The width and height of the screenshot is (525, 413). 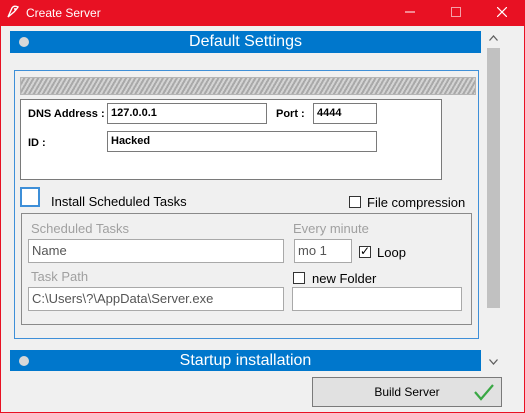 I want to click on every-minute-label: Every minute, so click(x=331, y=228).